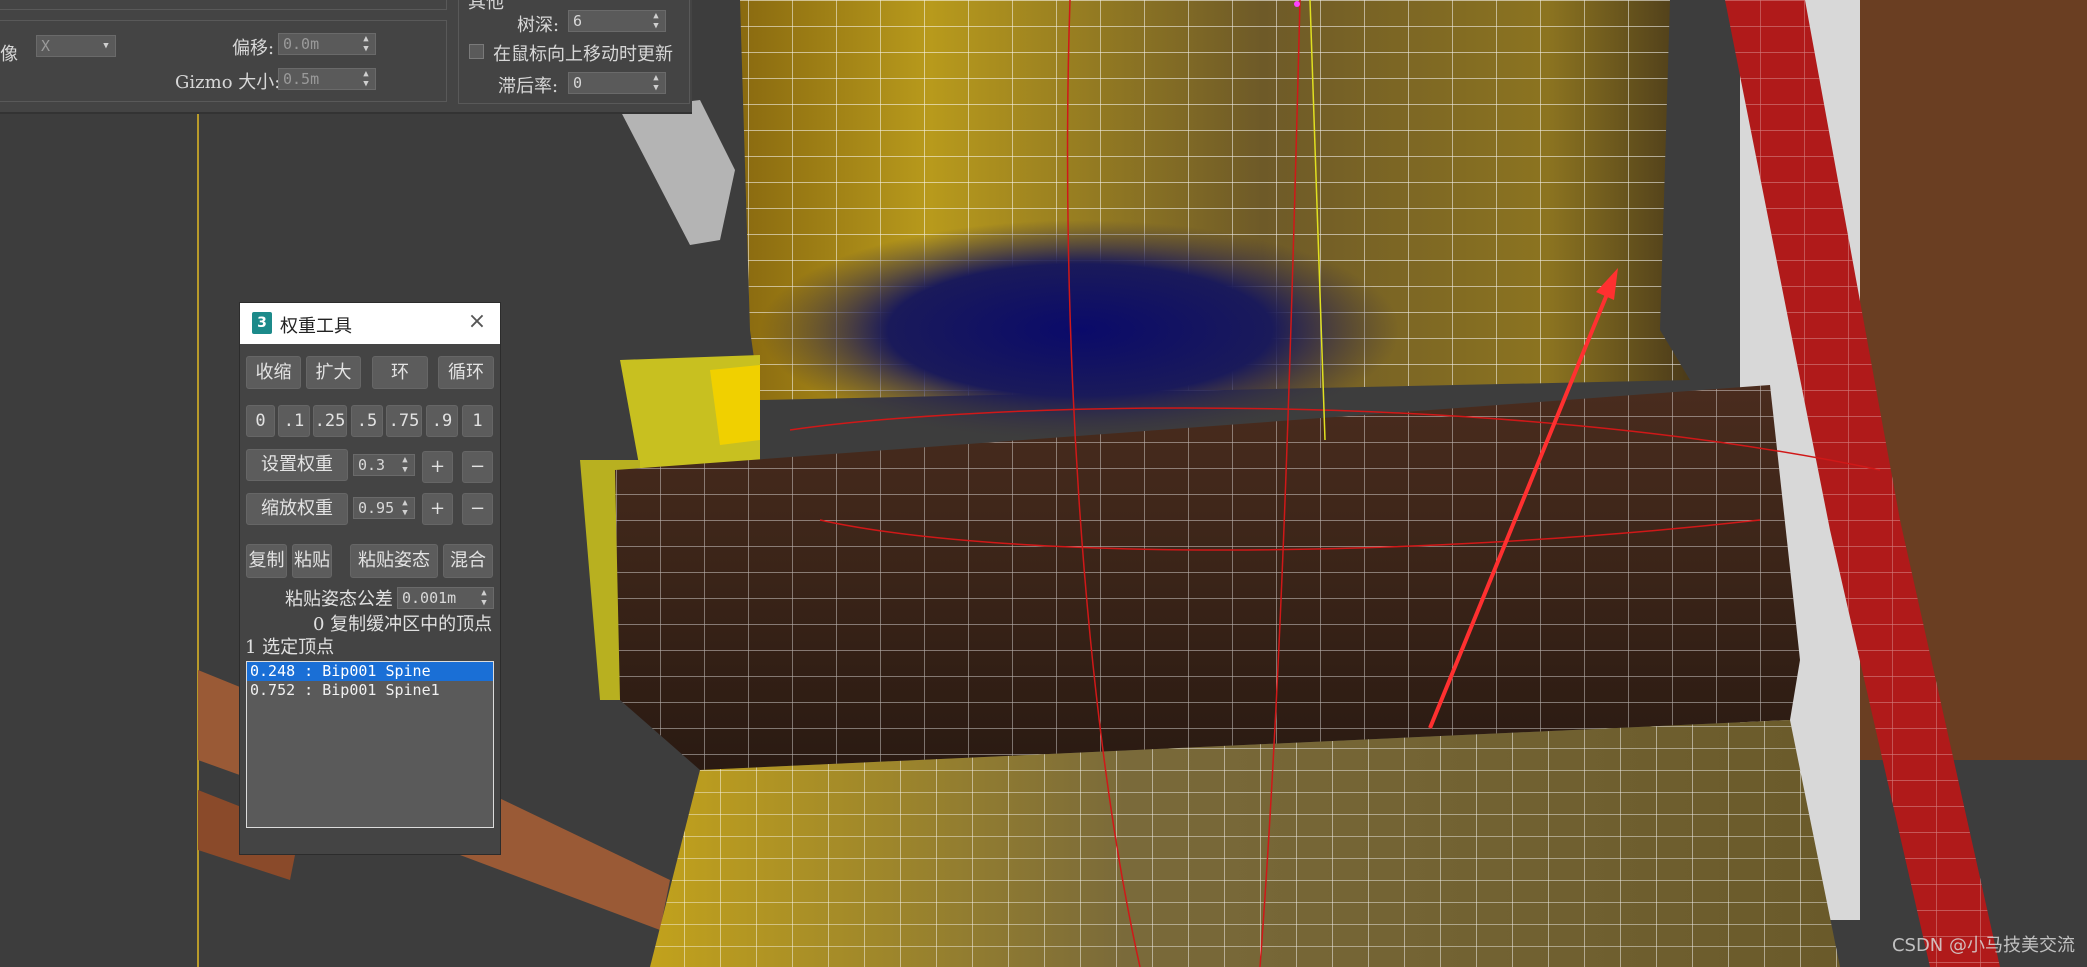 The image size is (2087, 967). Describe the element at coordinates (376, 508) in the screenshot. I see `scale-weight-value: 0.95` at that location.